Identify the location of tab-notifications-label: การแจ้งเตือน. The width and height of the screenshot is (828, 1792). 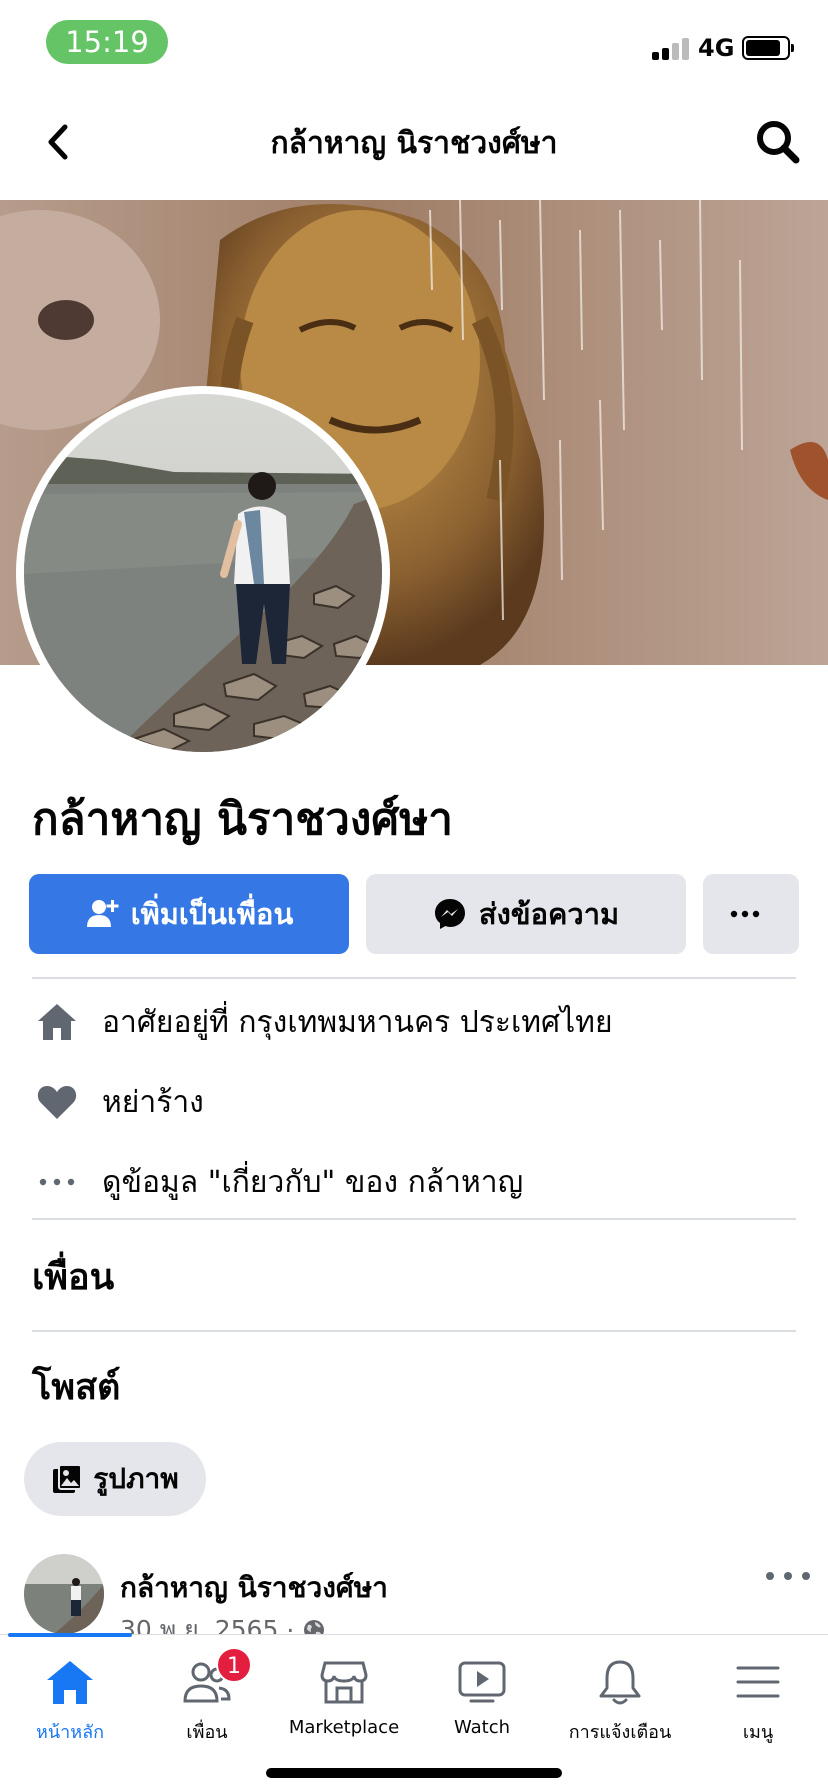
(620, 1732).